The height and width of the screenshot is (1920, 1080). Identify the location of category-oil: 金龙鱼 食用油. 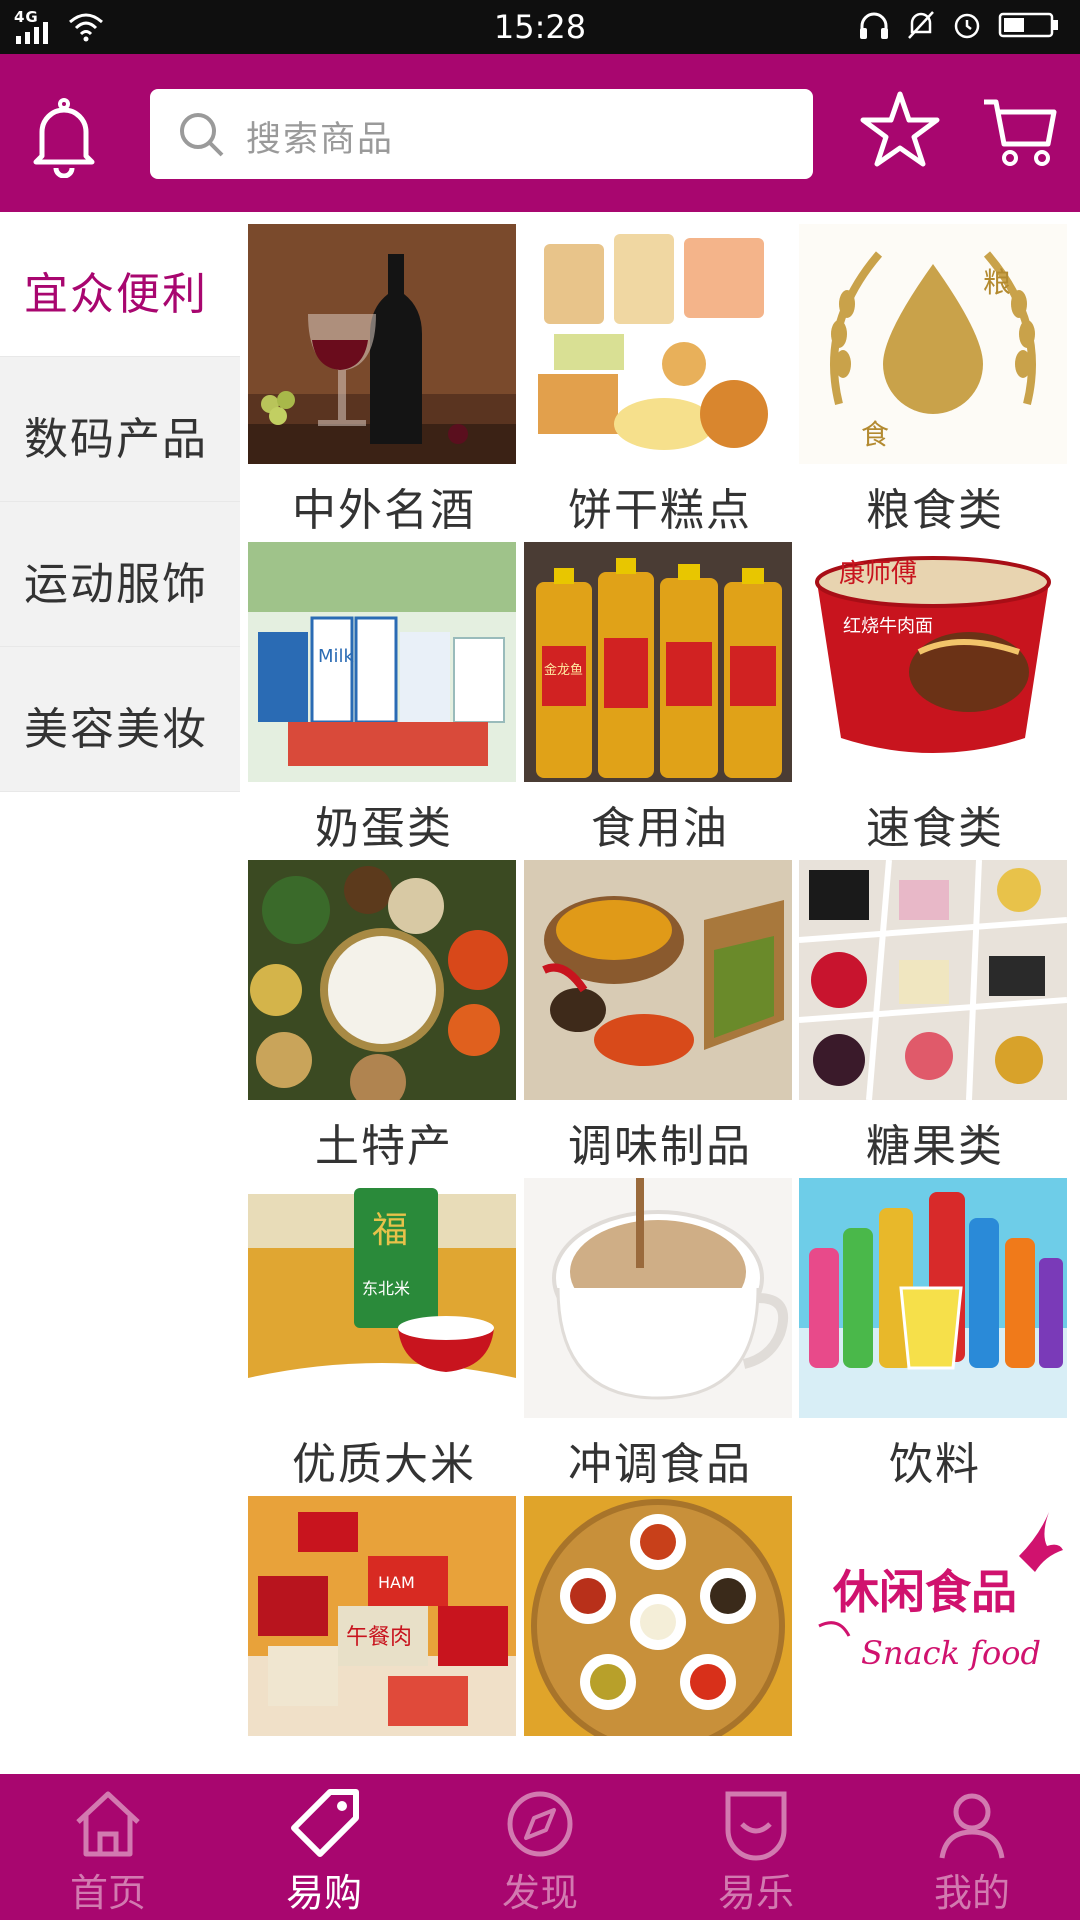
(660, 699).